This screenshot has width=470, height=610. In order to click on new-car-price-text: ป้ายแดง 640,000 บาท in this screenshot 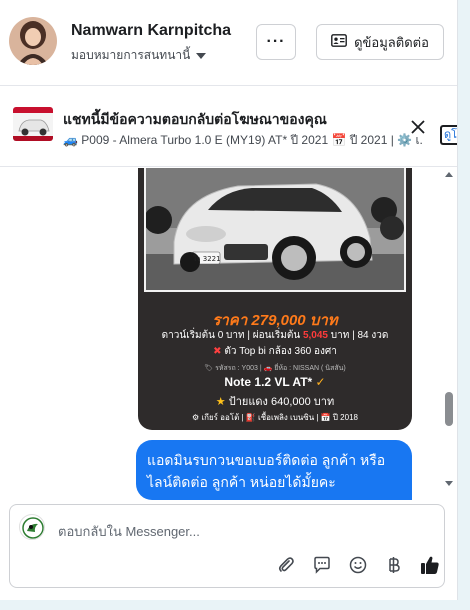, I will do `click(280, 402)`.